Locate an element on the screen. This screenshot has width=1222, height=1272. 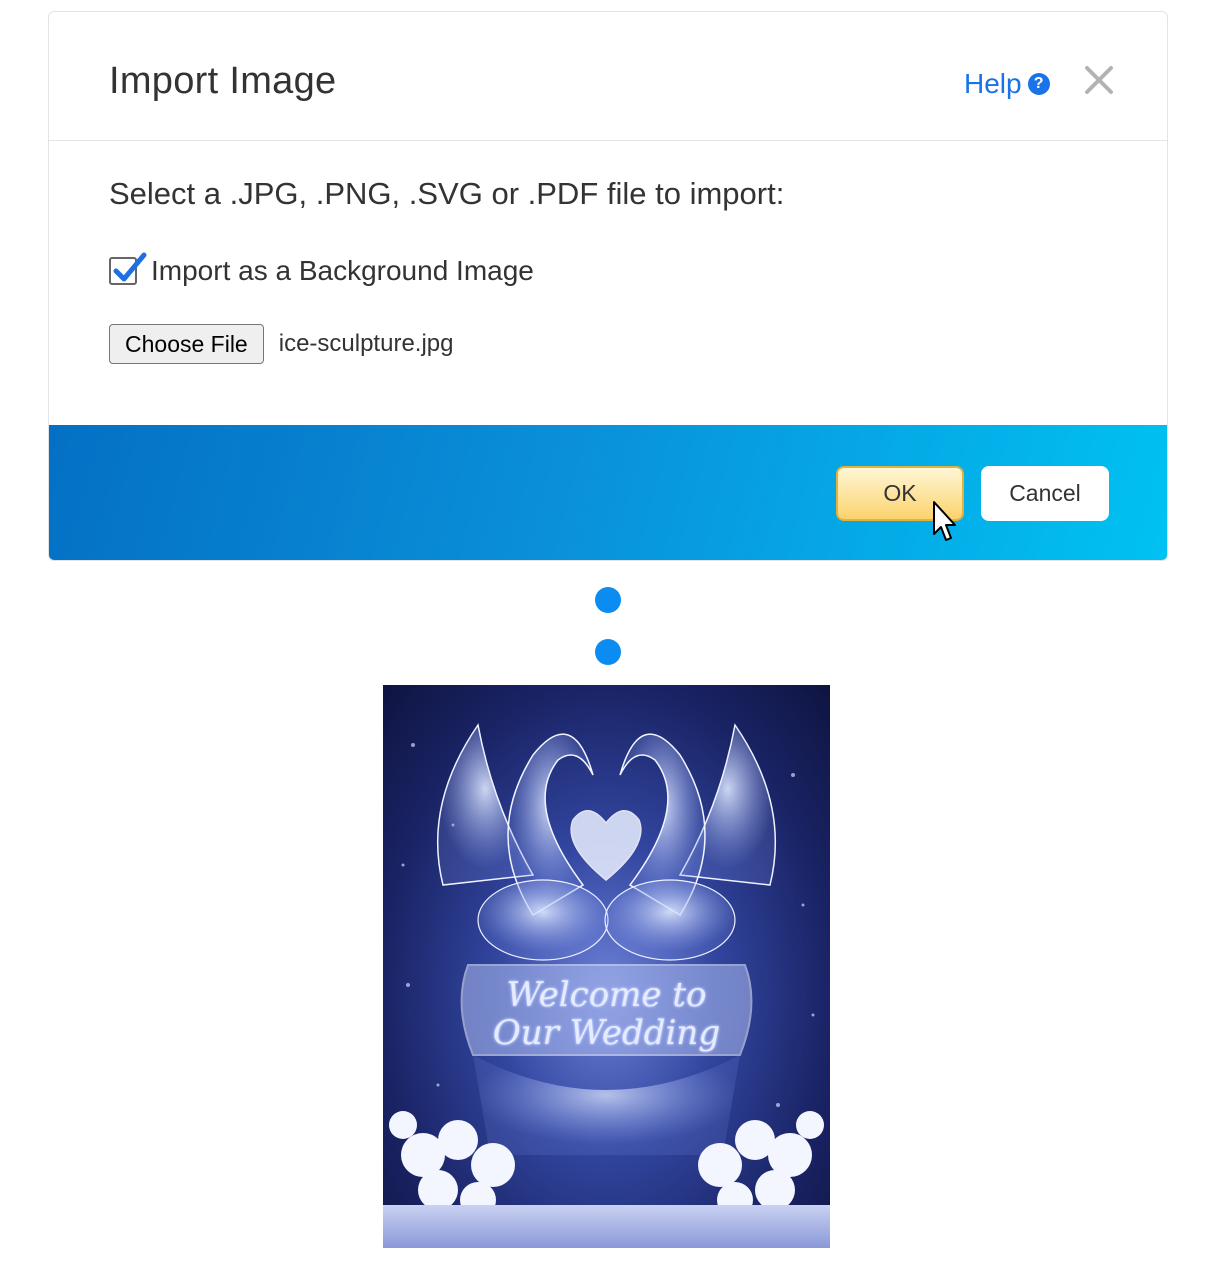
rotate-handle is located at coordinates (608, 600).